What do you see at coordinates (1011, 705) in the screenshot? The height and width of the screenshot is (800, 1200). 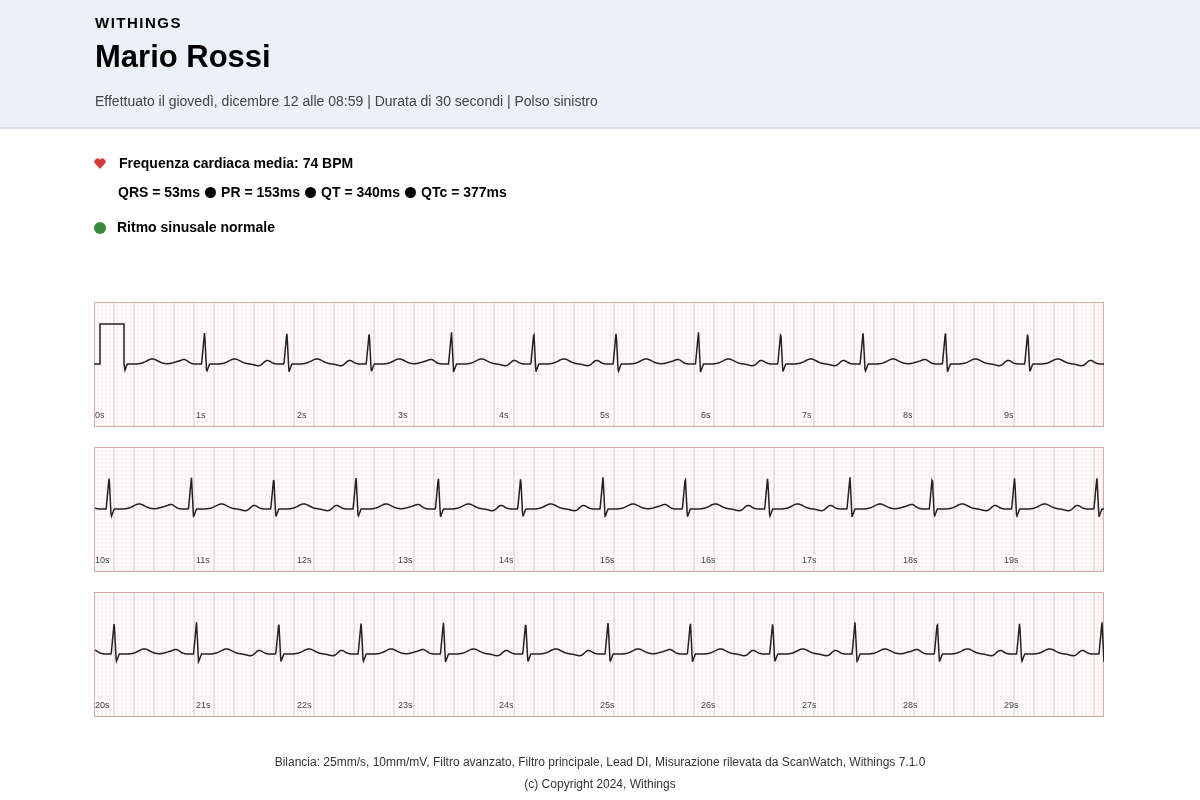 I see `time-label: 29s` at bounding box center [1011, 705].